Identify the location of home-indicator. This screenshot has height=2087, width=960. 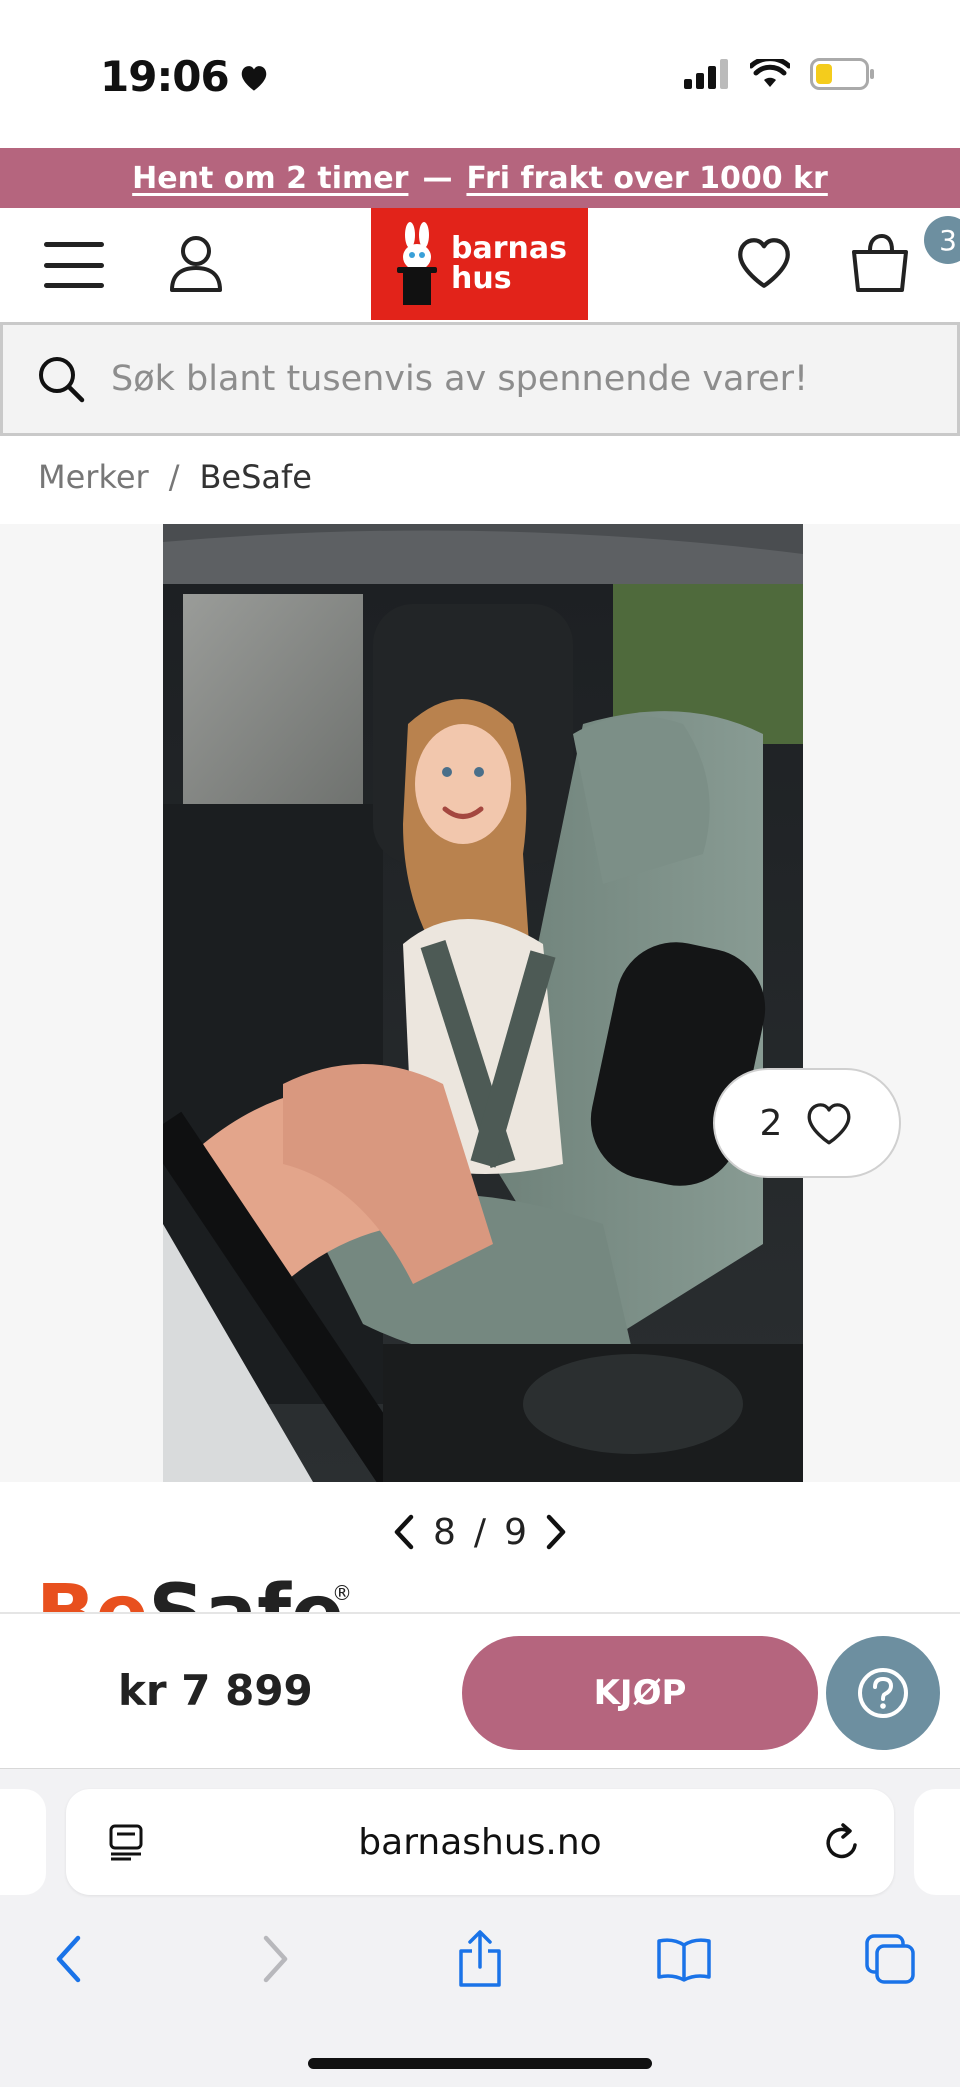
(480, 2063).